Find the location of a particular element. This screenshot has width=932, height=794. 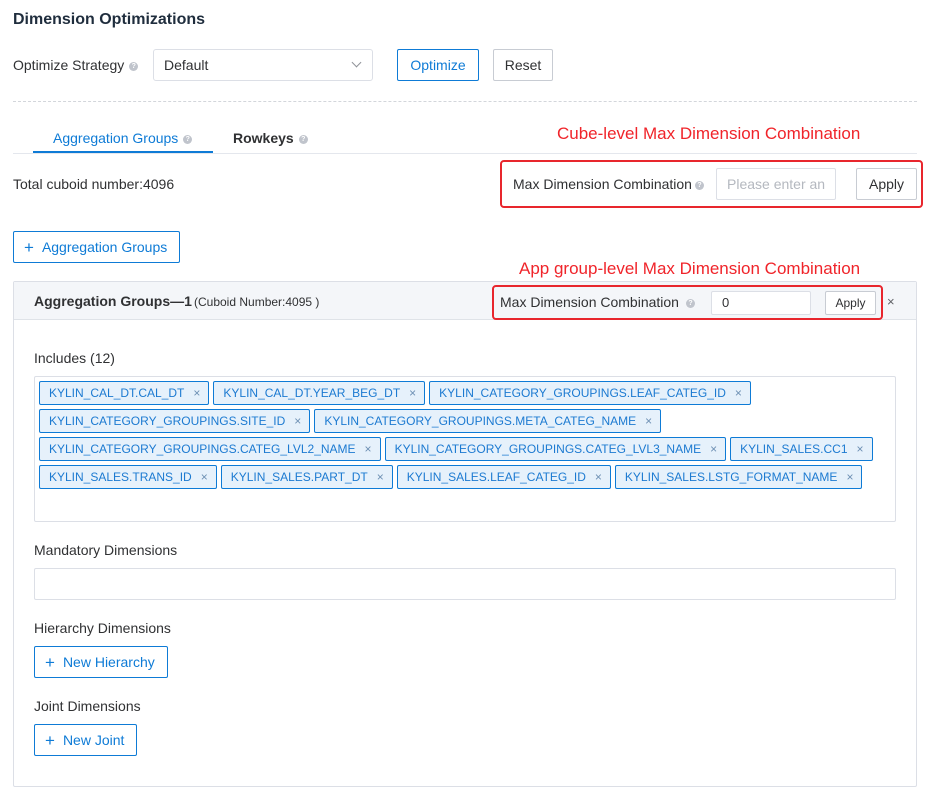

group-apply-button: Apply is located at coordinates (850, 303).